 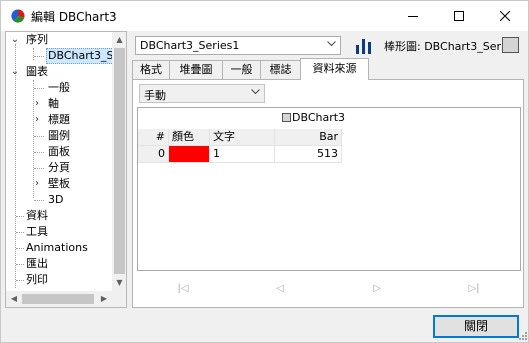 I want to click on maximize-icon, so click(x=459, y=16).